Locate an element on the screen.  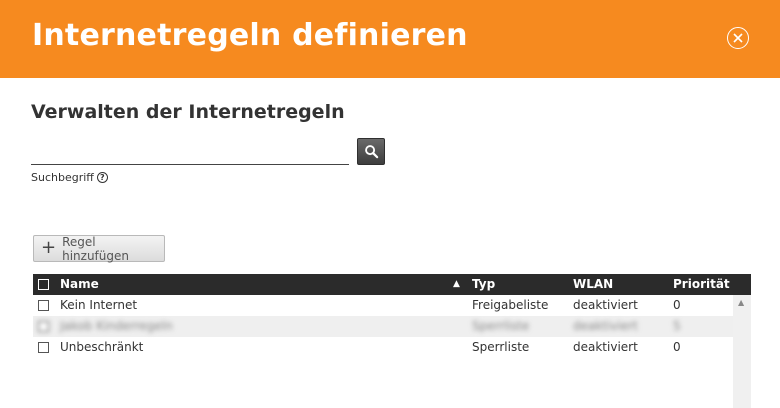
search-label-text: Suchbegriff is located at coordinates (62, 177).